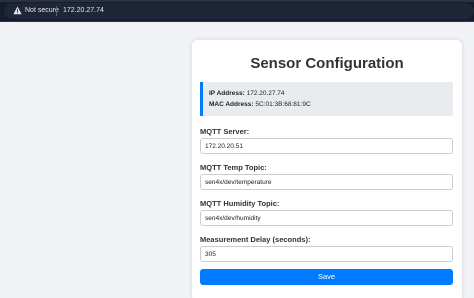 Image resolution: width=474 pixels, height=298 pixels. Describe the element at coordinates (42, 10) in the screenshot. I see `not-secure-label: Not secure` at that location.